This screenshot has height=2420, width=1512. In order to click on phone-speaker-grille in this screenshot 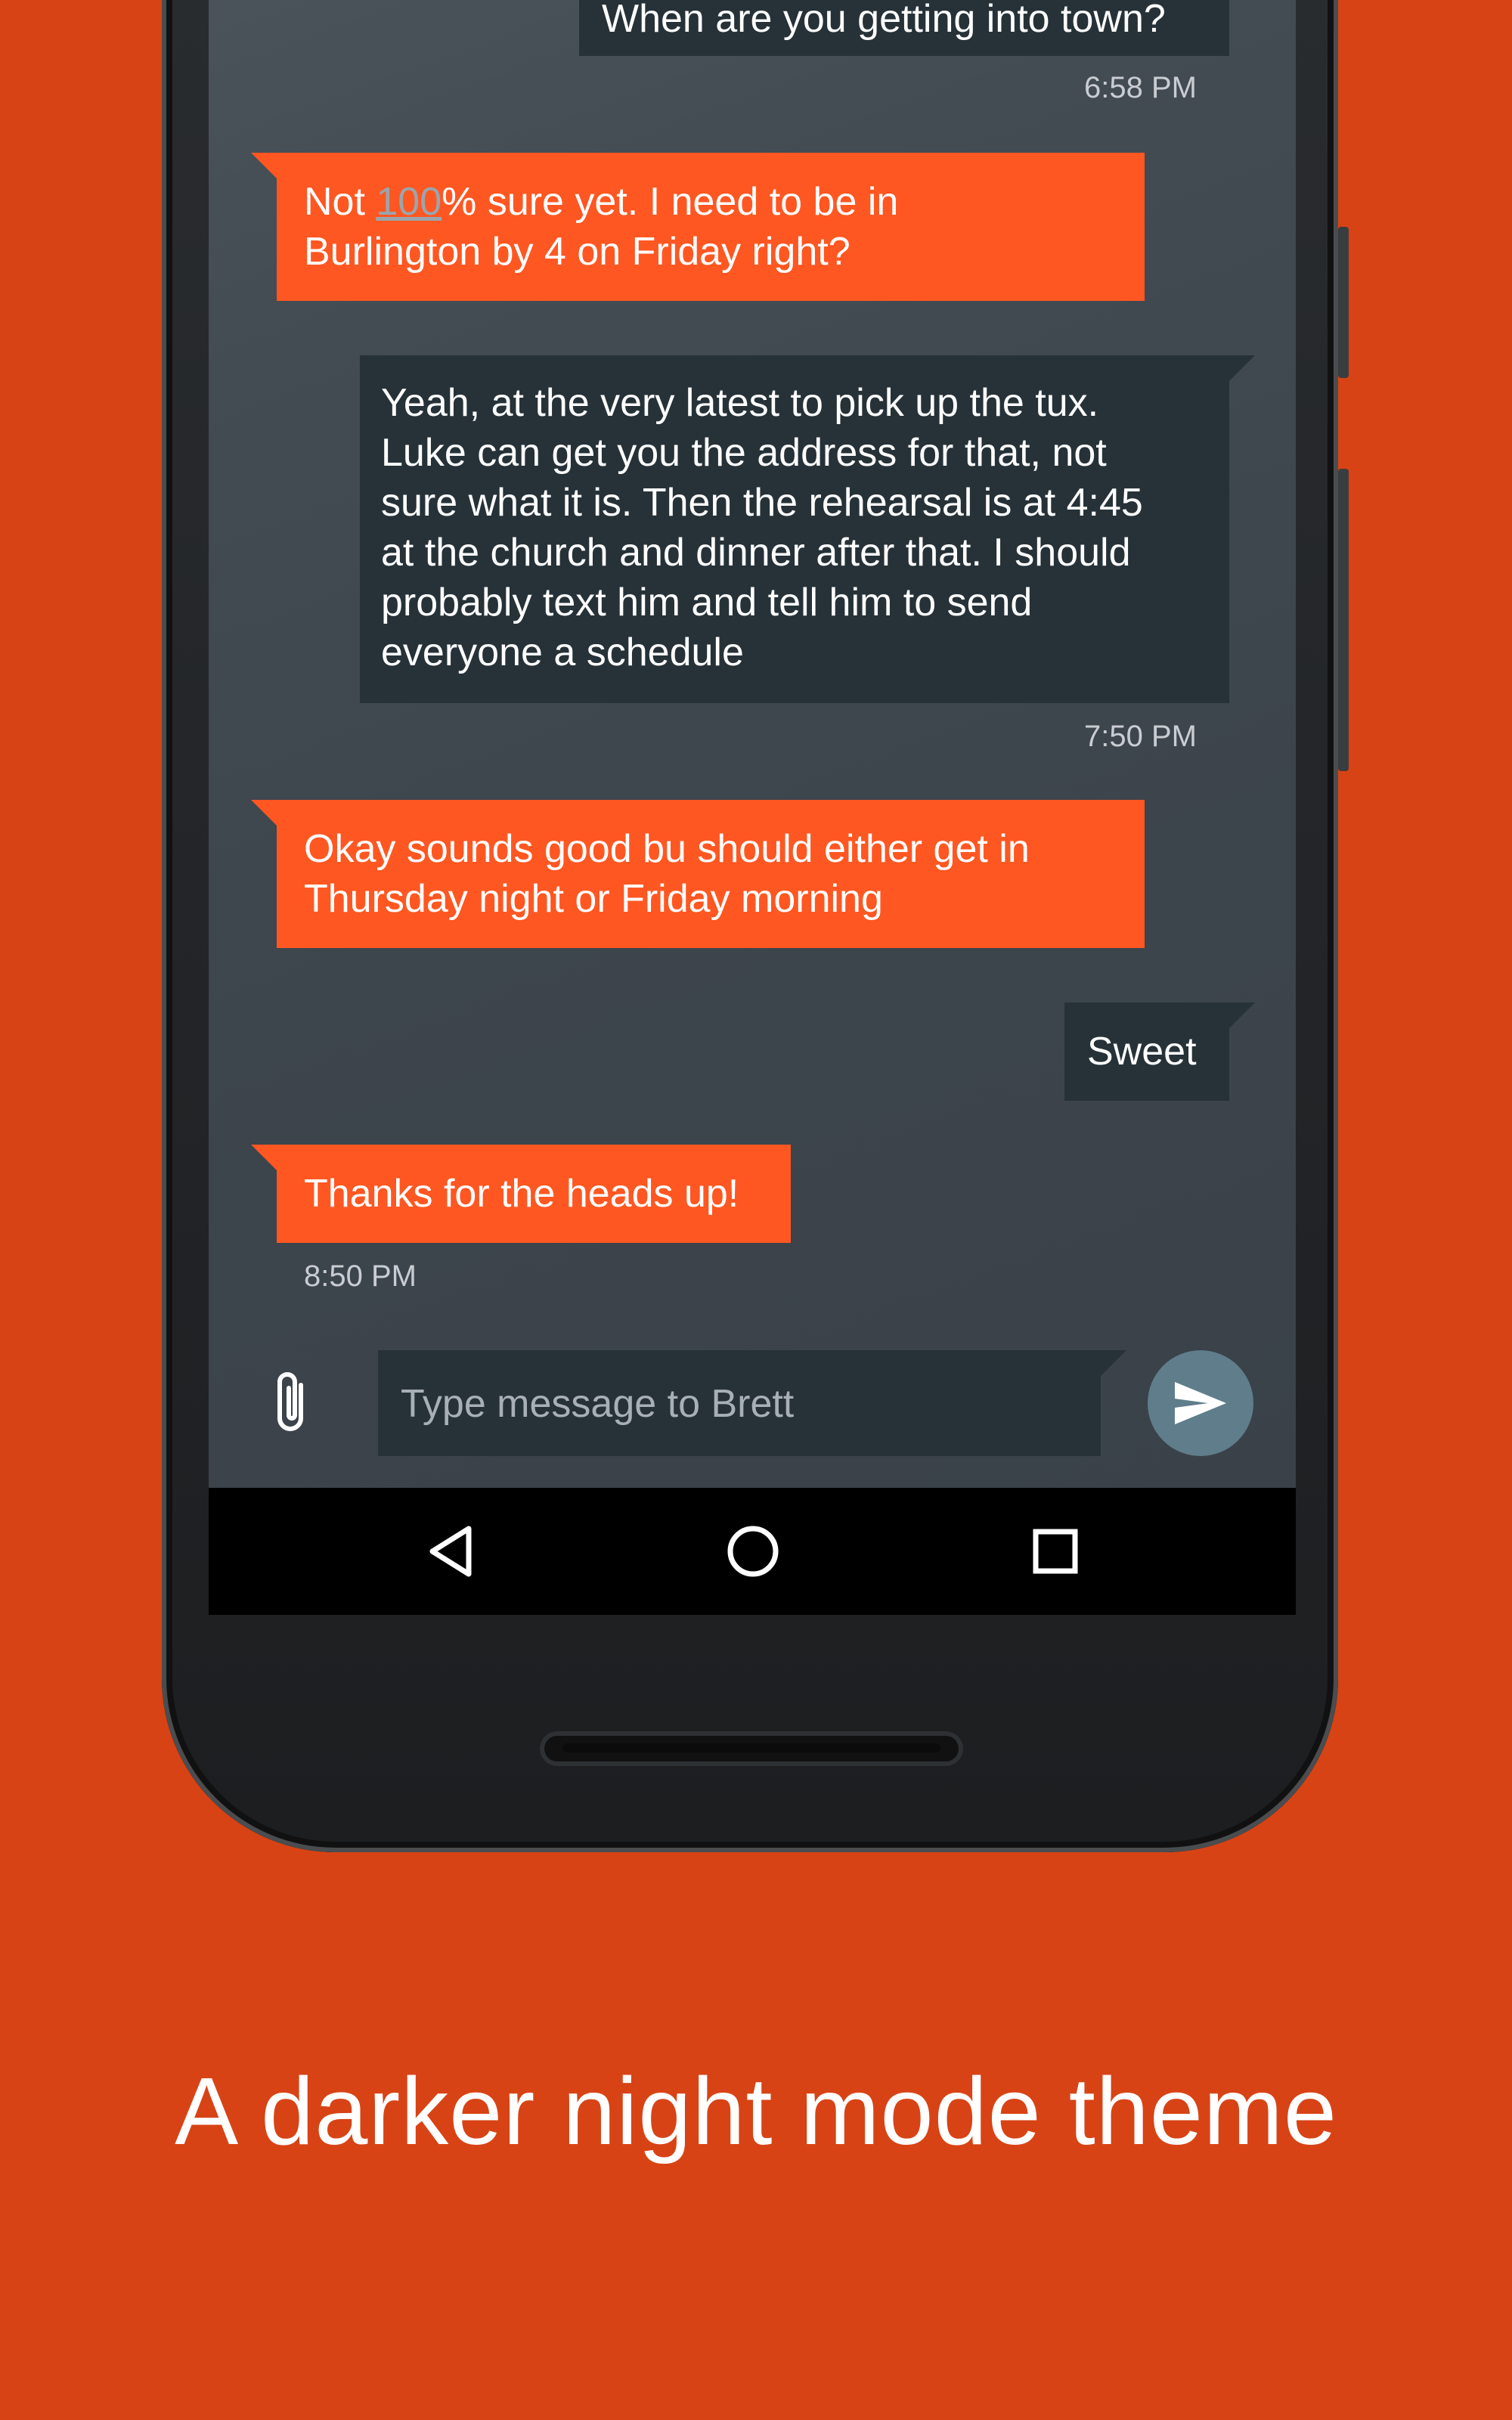, I will do `click(751, 1748)`.